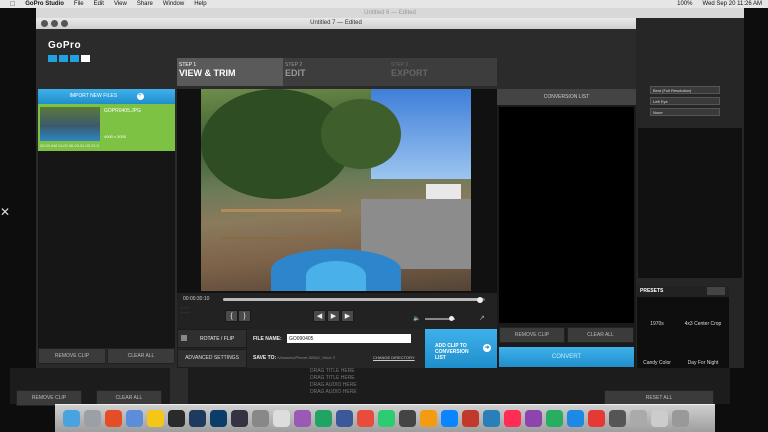  I want to click on conversion-remove-clip-button: REMOVE CLIP, so click(532, 335).